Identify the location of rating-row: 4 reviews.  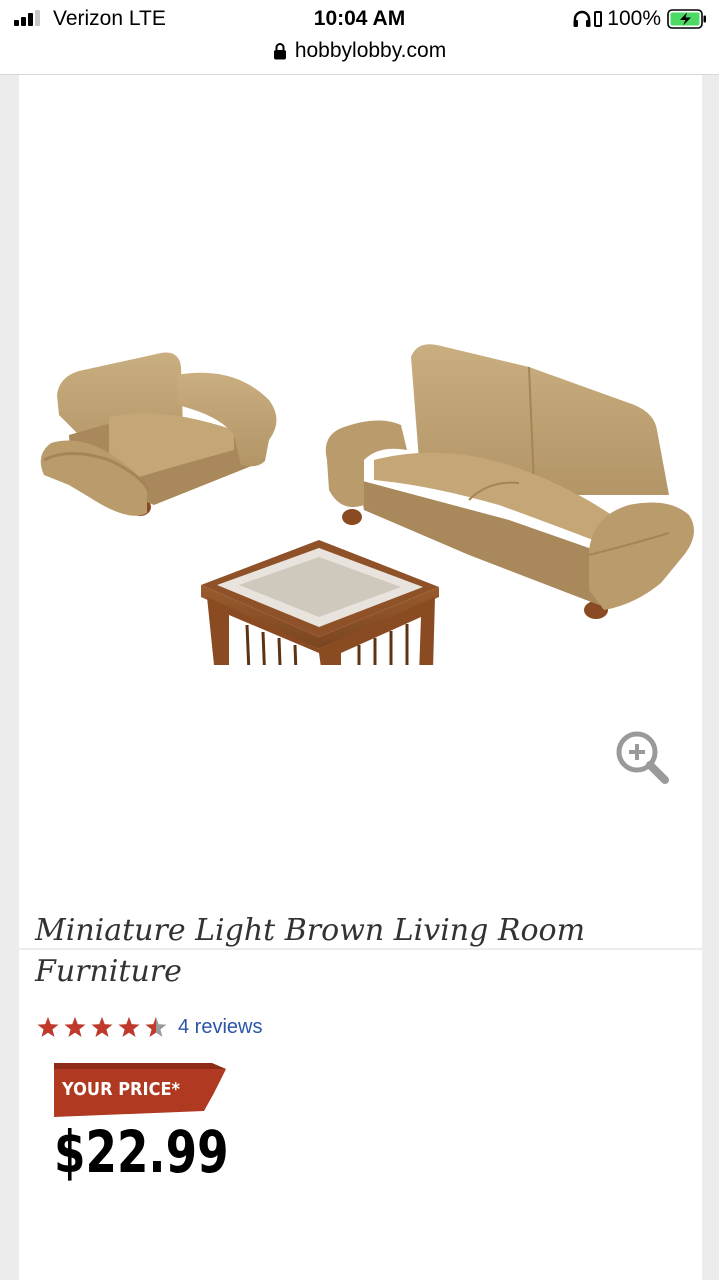
(149, 1027).